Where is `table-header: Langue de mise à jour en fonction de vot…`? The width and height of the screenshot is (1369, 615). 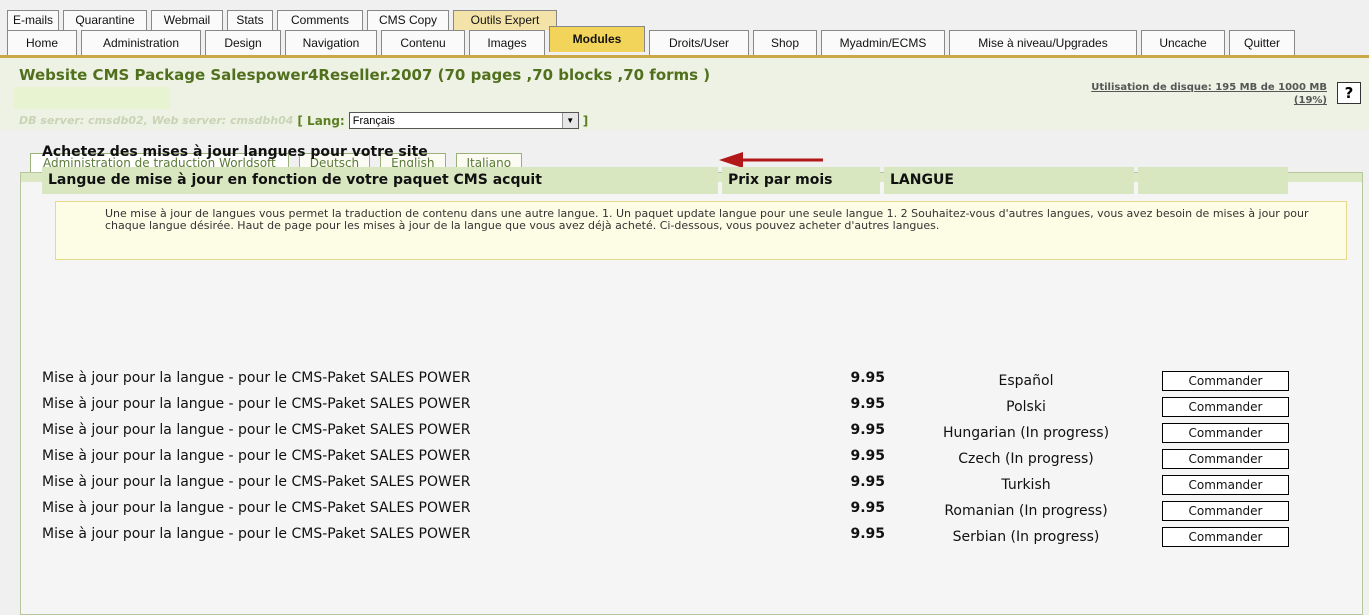 table-header: Langue de mise à jour en fonction de vot… is located at coordinates (676, 180).